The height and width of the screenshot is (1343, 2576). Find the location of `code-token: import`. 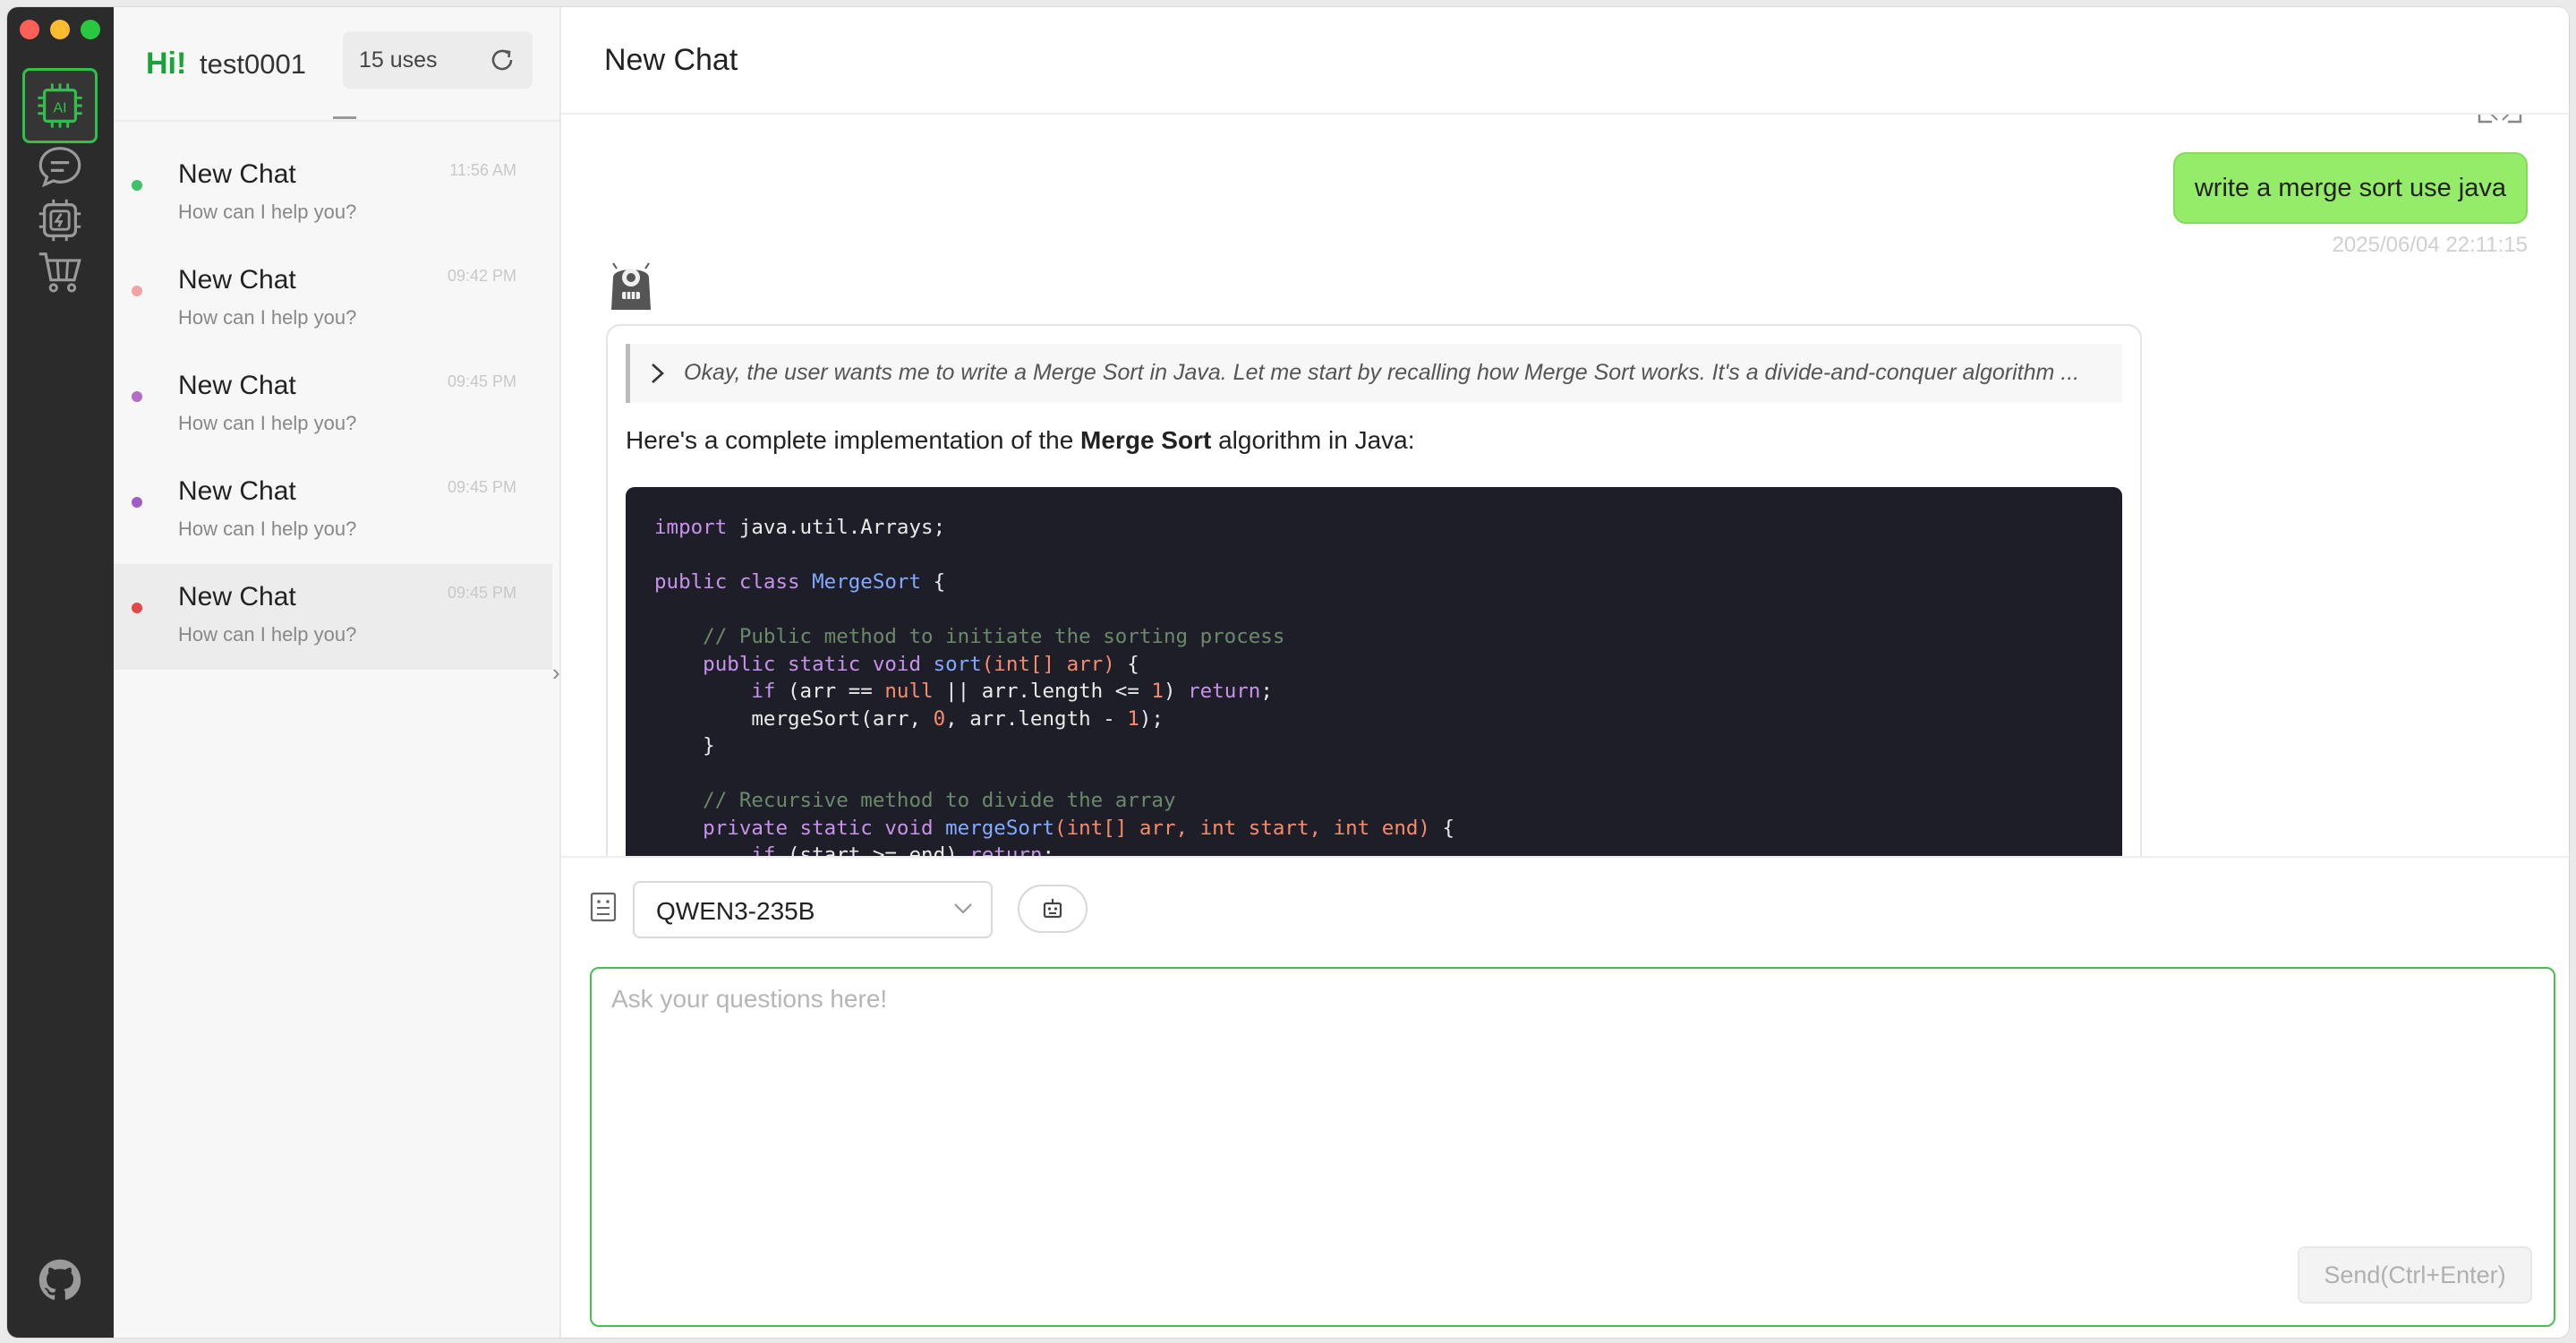

code-token: import is located at coordinates (691, 527).